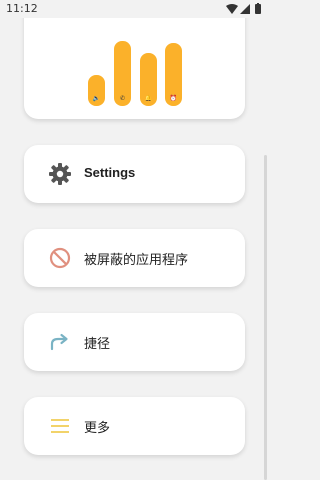 Image resolution: width=320 pixels, height=480 pixels. What do you see at coordinates (97, 344) in the screenshot?
I see `shortcuts-label: 捷径` at bounding box center [97, 344].